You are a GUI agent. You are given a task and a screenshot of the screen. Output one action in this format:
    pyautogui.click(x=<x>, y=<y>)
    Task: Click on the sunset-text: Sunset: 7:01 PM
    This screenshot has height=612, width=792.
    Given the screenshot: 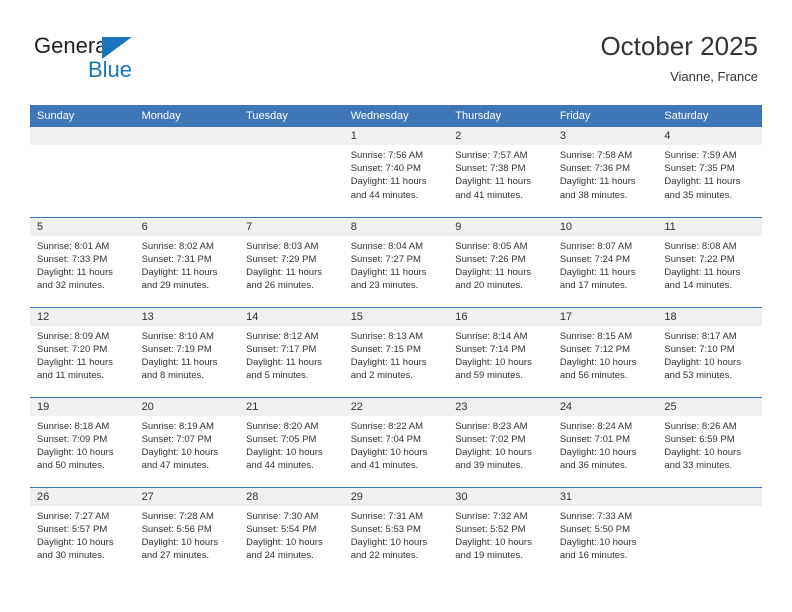 What is the action you would take?
    pyautogui.click(x=595, y=439)
    